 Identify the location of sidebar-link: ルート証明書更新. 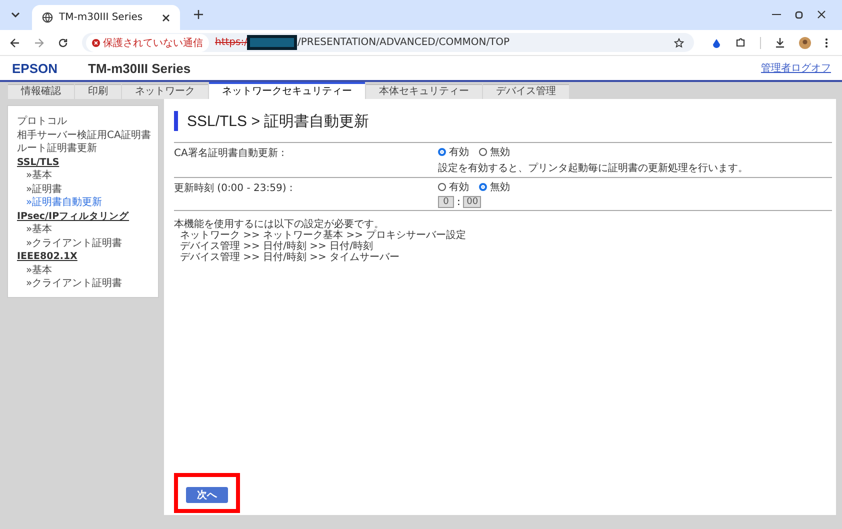
(87, 149).